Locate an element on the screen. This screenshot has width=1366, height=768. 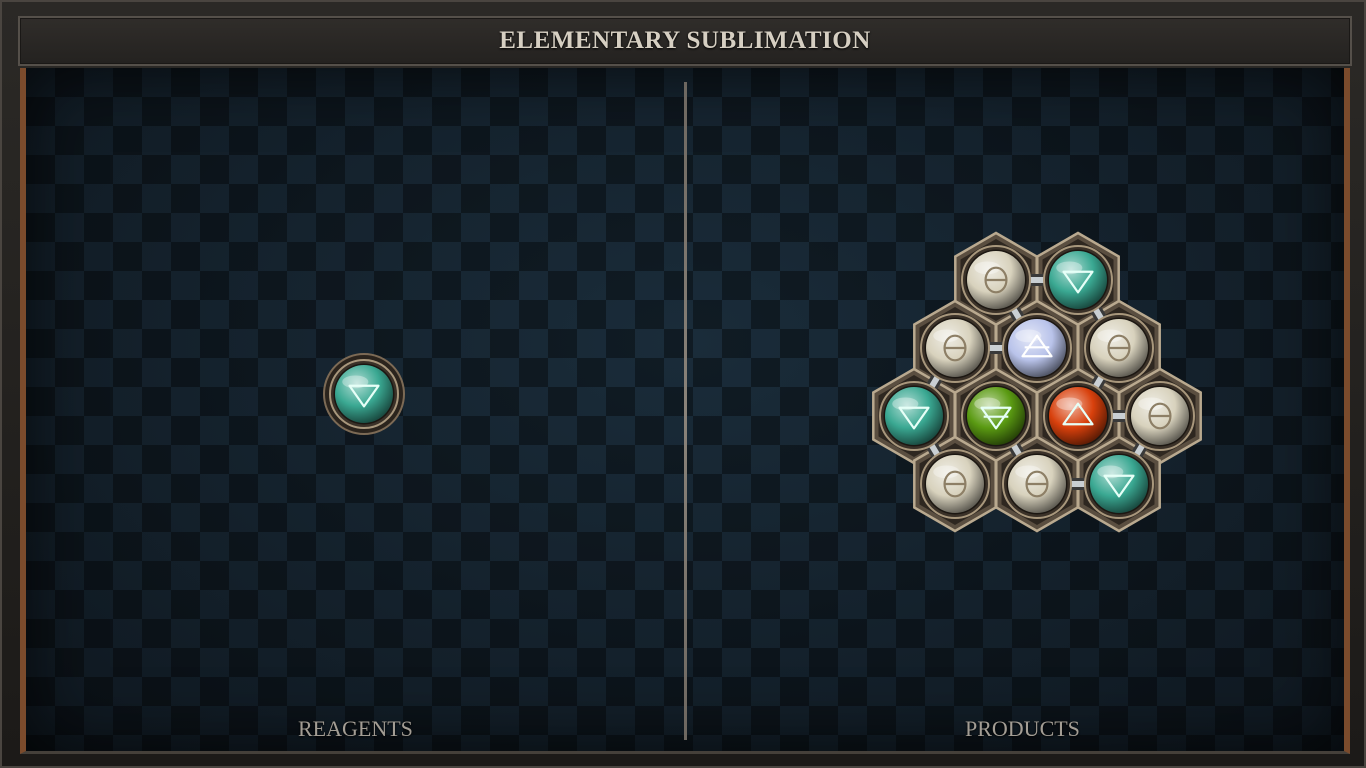
product-molecule is located at coordinates (1027, 390).